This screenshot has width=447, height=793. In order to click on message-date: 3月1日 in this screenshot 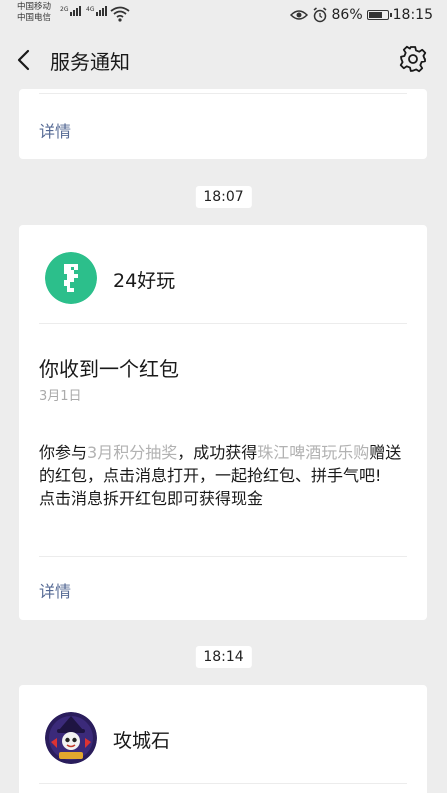, I will do `click(60, 396)`.